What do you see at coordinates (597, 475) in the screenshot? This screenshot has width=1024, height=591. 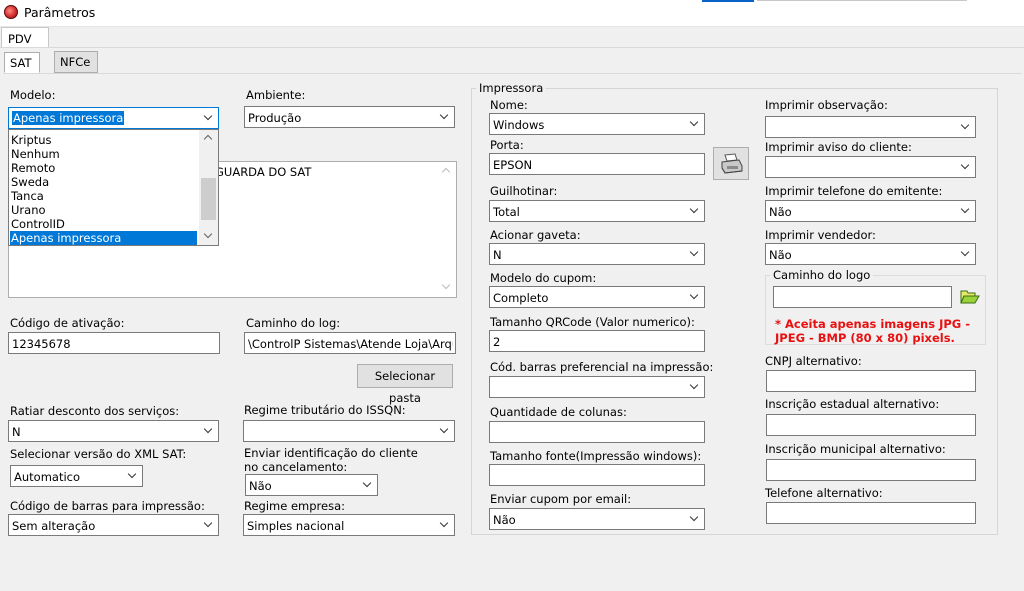 I see `fonte-input` at bounding box center [597, 475].